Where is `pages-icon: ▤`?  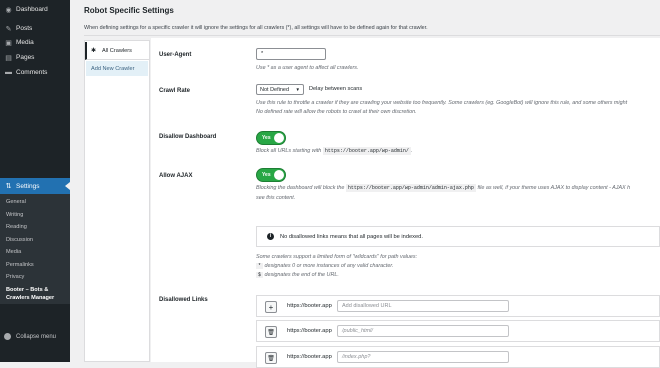 pages-icon: ▤ is located at coordinates (8, 58).